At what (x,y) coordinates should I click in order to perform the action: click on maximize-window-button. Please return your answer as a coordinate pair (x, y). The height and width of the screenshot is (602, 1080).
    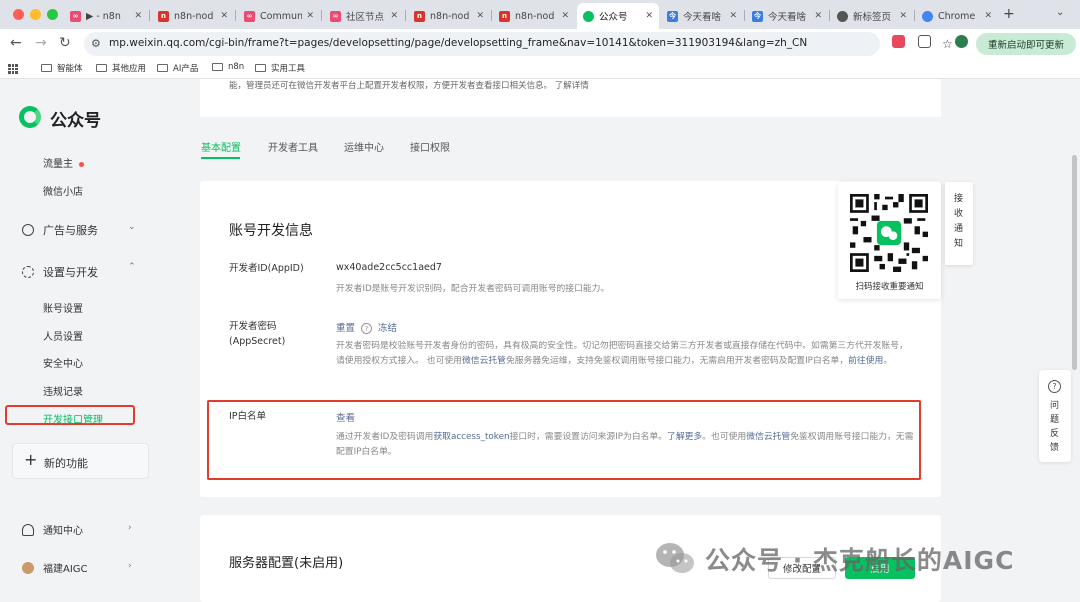
    Looking at the image, I should click on (52, 14).